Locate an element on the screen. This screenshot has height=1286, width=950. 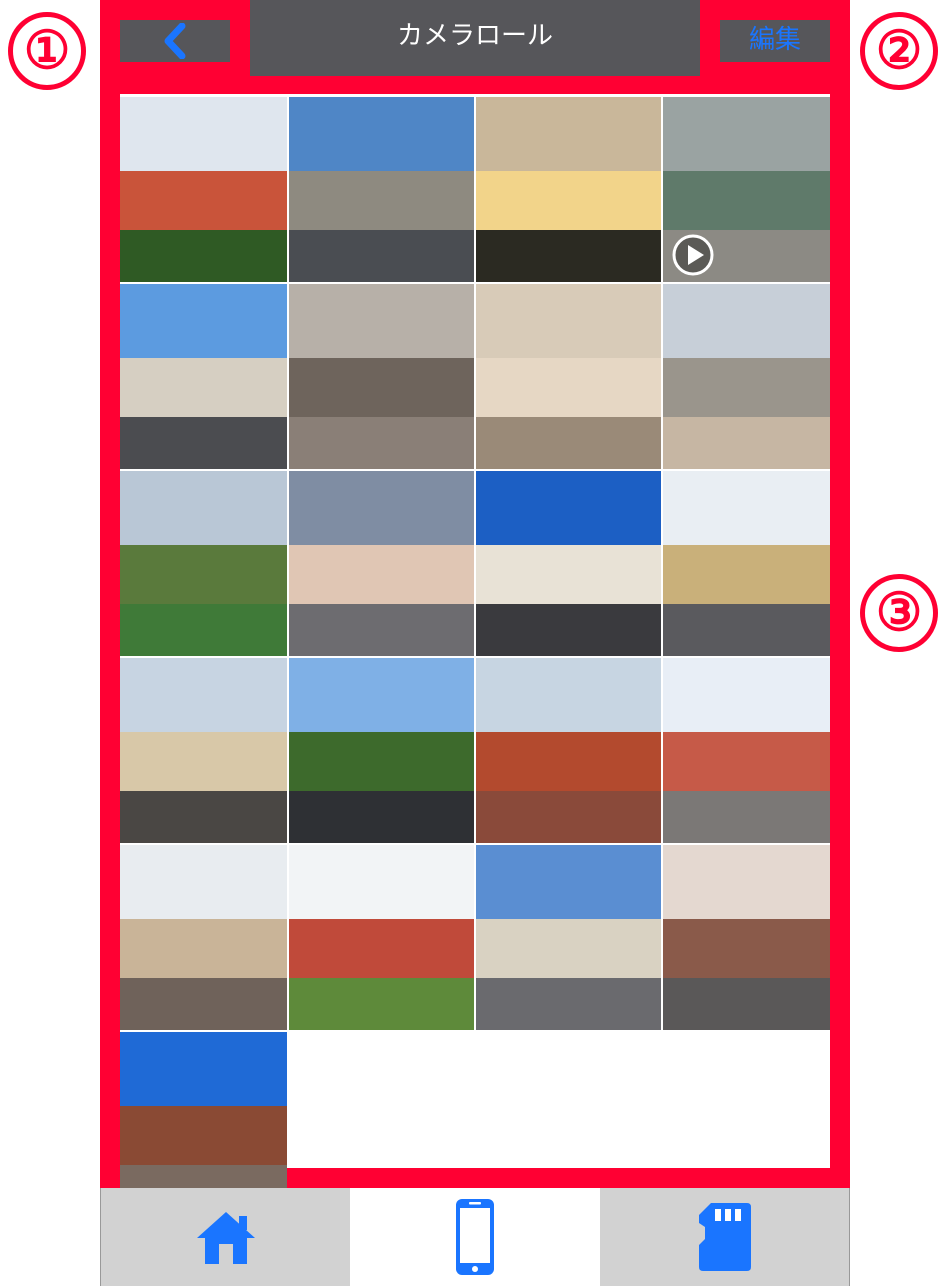
tab-sd-card is located at coordinates (724, 1237).